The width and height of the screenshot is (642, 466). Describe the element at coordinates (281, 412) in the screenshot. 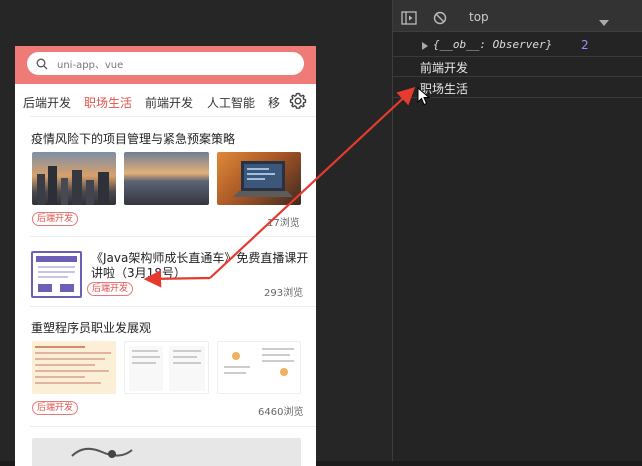

I see `article-views: 6460浏览` at that location.